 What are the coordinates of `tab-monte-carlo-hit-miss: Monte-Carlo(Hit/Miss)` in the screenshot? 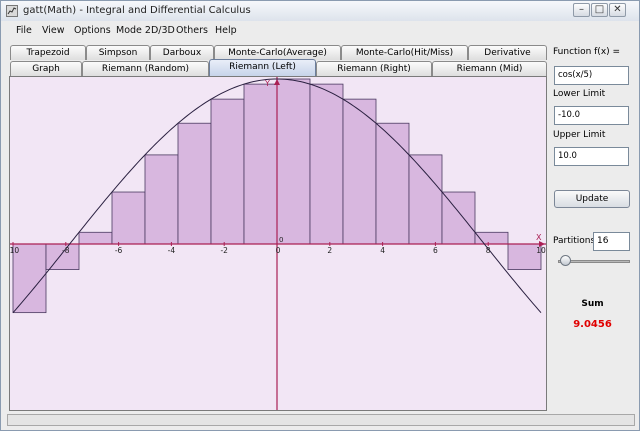 It's located at (404, 52).